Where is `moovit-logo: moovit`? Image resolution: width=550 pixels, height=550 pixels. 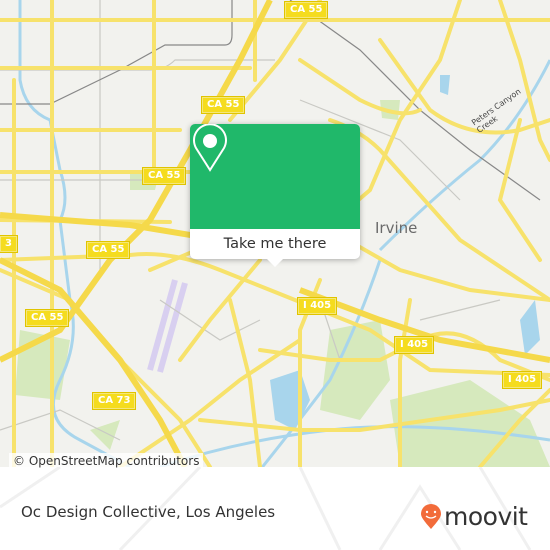 moovit-logo: moovit is located at coordinates (474, 516).